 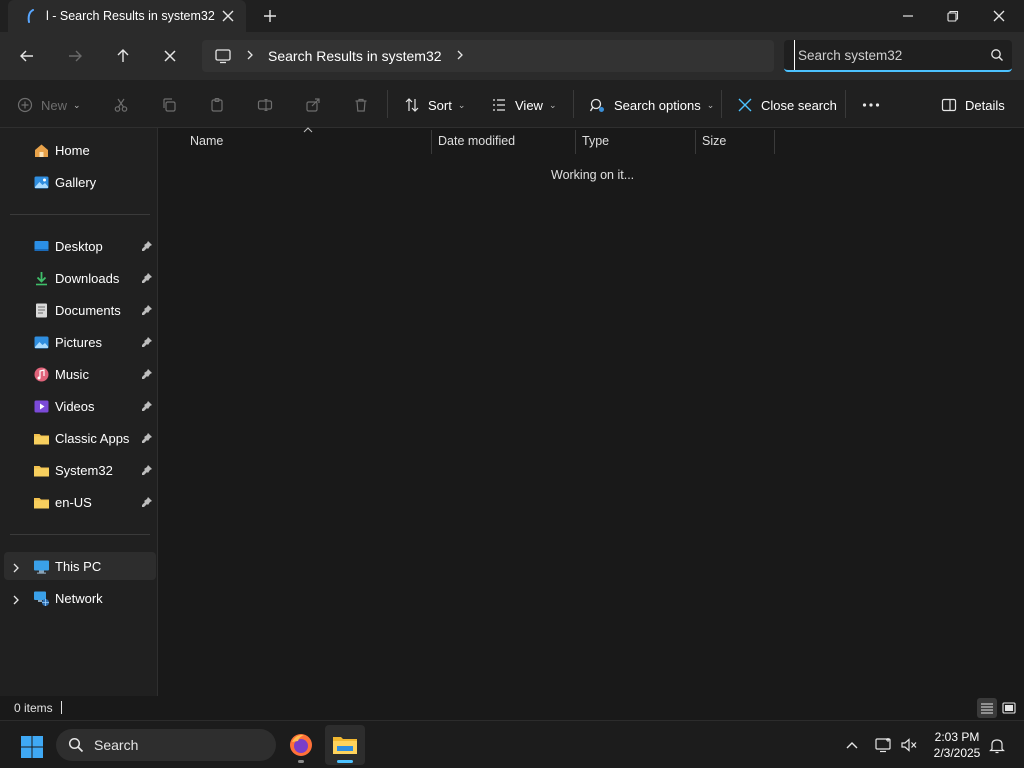 What do you see at coordinates (361, 105) in the screenshot?
I see `delete-button` at bounding box center [361, 105].